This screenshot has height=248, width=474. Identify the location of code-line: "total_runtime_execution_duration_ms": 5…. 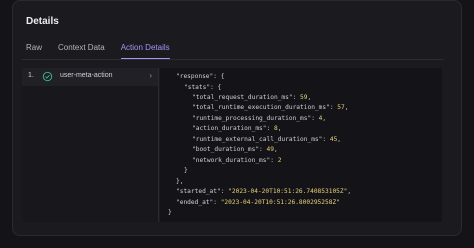
(270, 107).